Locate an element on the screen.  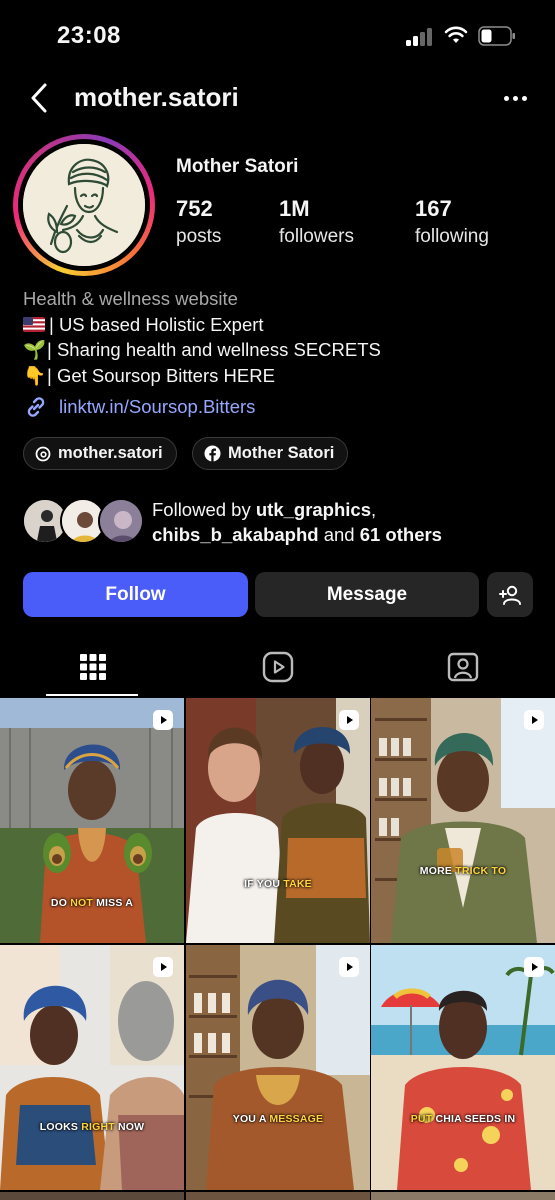
bio-link-text: linktw.in/Soursop.Bitters is located at coordinates (157, 406).